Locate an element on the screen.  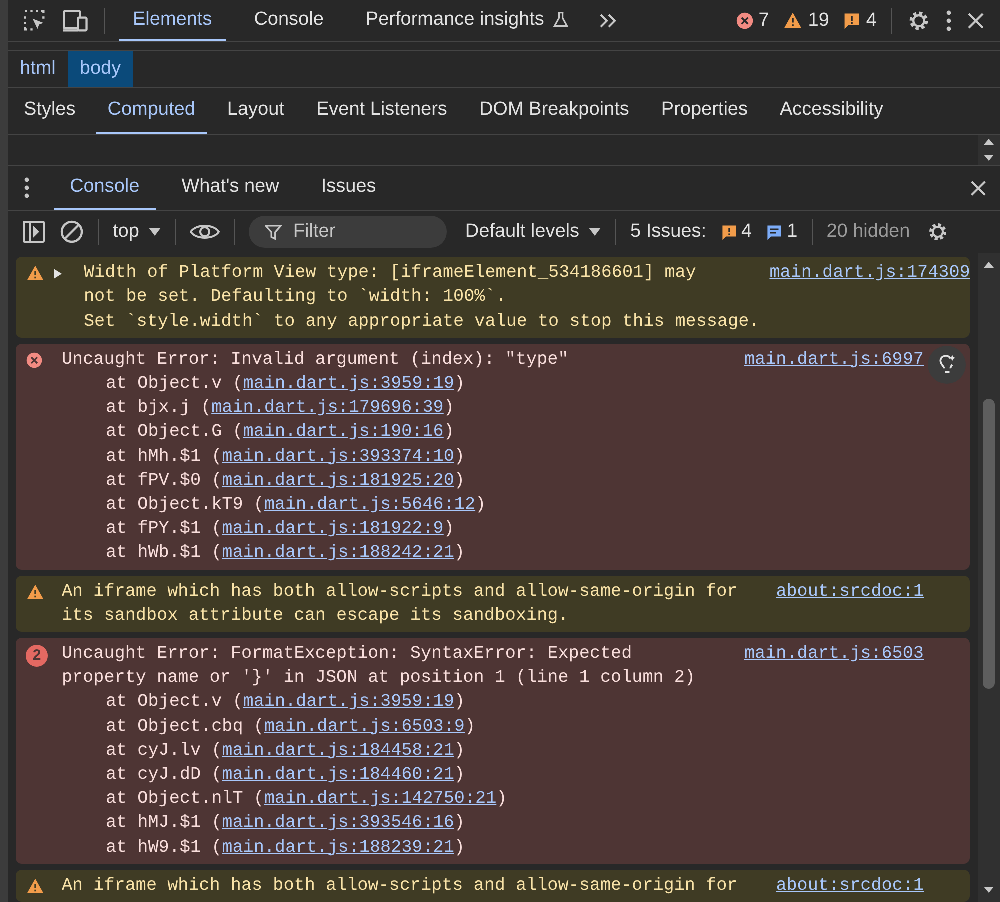
sidebar-tab: Accessibility is located at coordinates (832, 111).